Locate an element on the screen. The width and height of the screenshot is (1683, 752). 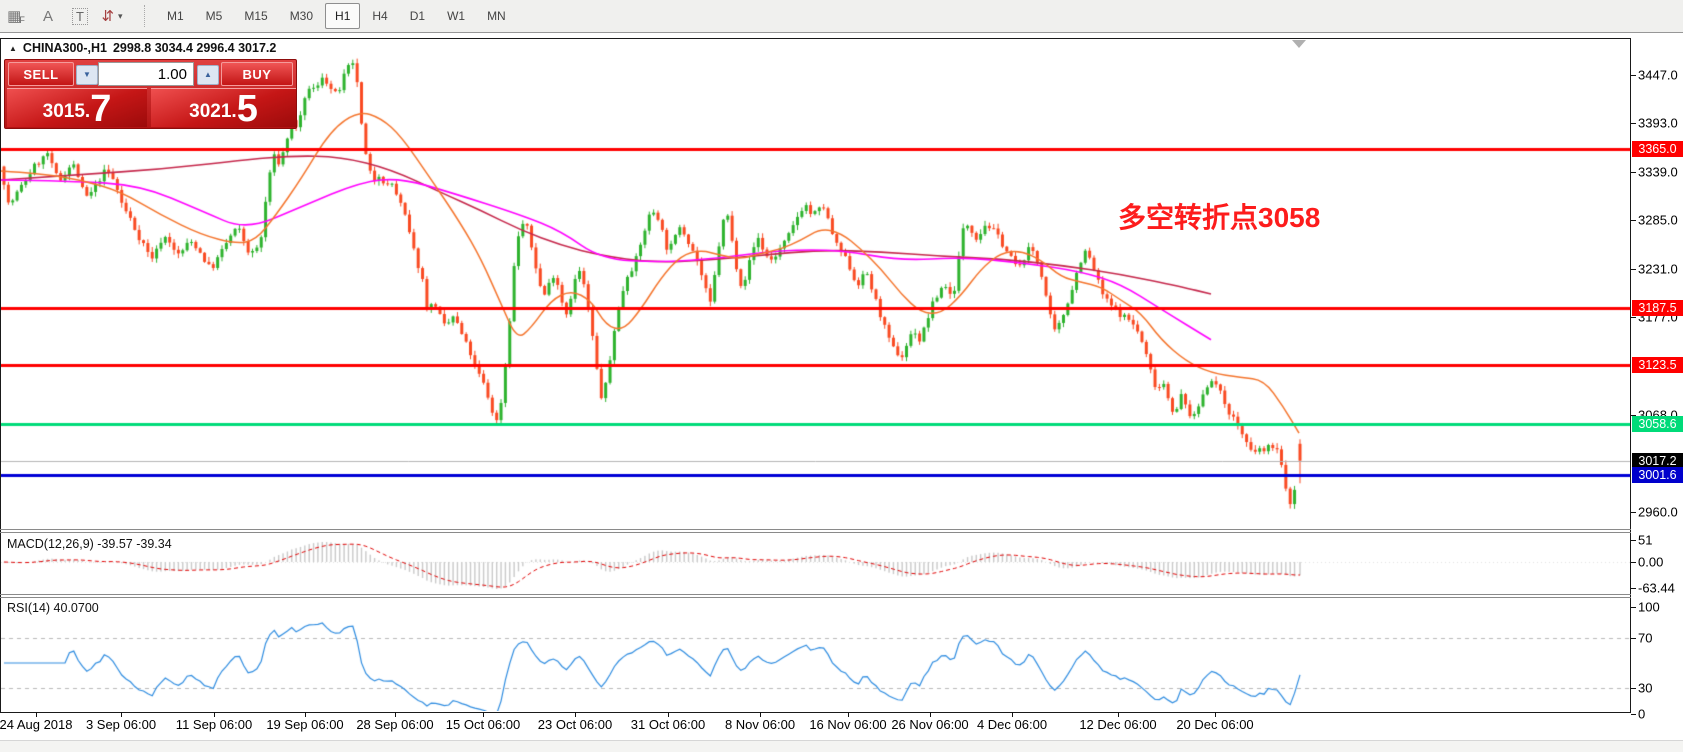
time-axis-label: 28 Sep 06:00 is located at coordinates (395, 724).